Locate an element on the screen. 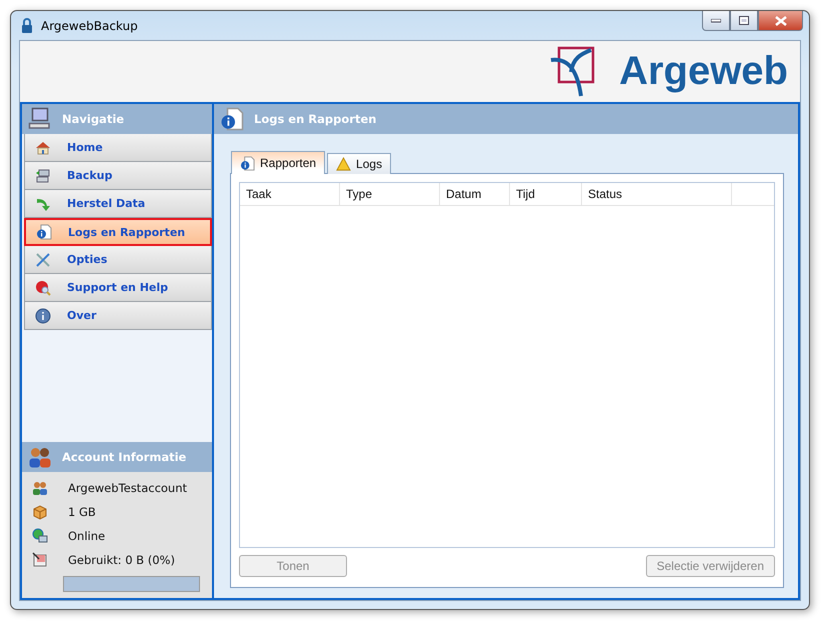 The height and width of the screenshot is (628, 828). column-header: Type is located at coordinates (359, 194).